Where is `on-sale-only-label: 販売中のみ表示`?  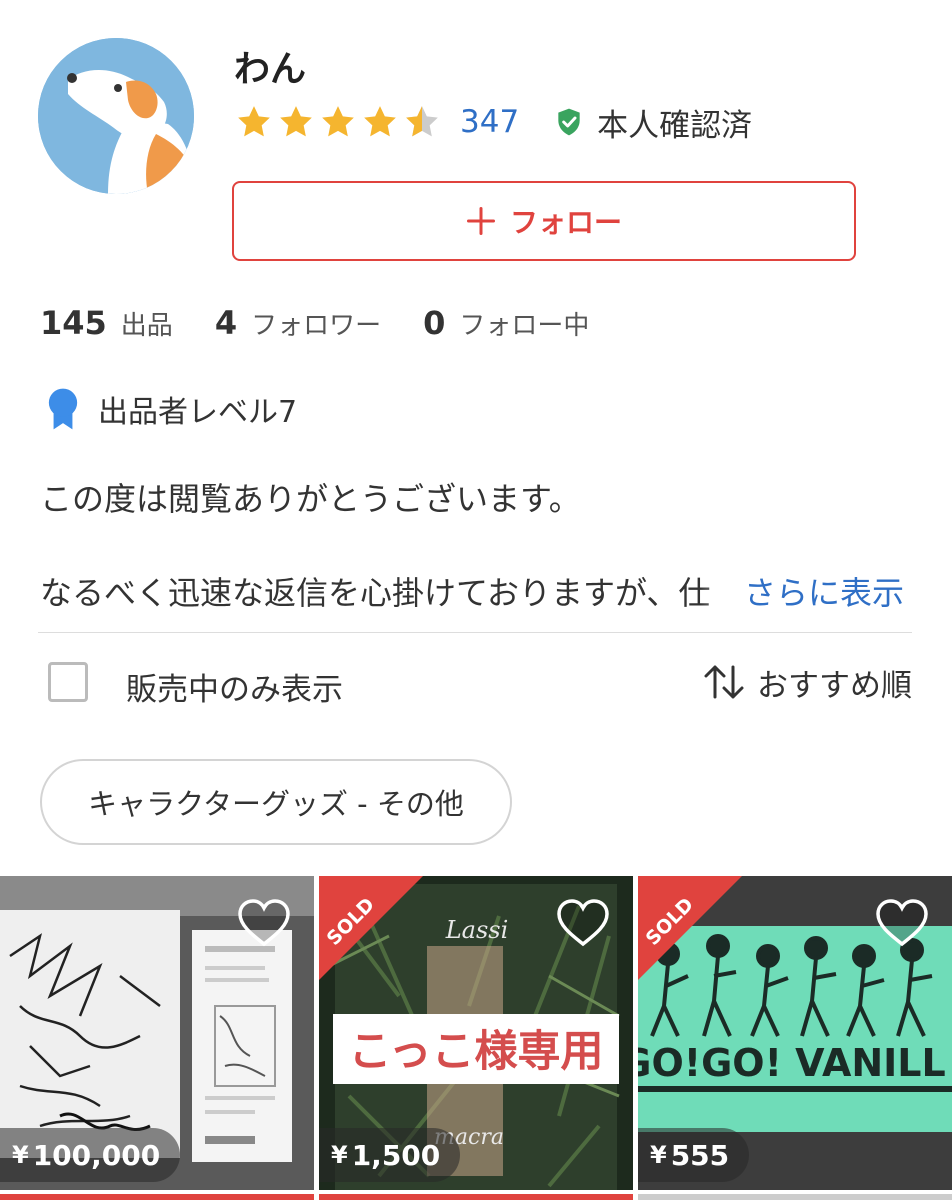 on-sale-only-label: 販売中のみ表示 is located at coordinates (234, 686).